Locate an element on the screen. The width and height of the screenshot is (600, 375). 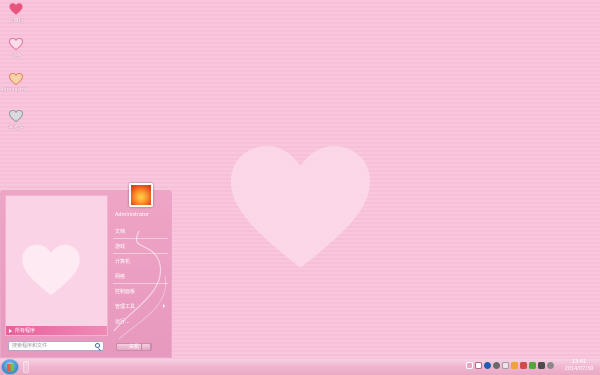
start-menu-programs-pane: 所有程序 is located at coordinates (56, 265).